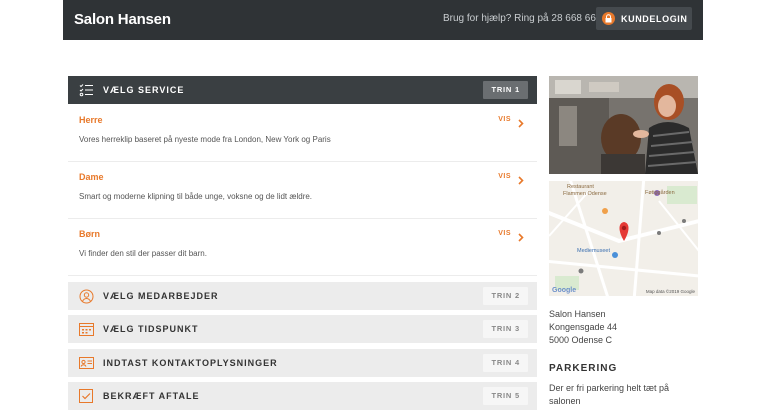  Describe the element at coordinates (161, 296) in the screenshot. I see `step-title: VÆLG MEDARBEJDER` at that location.